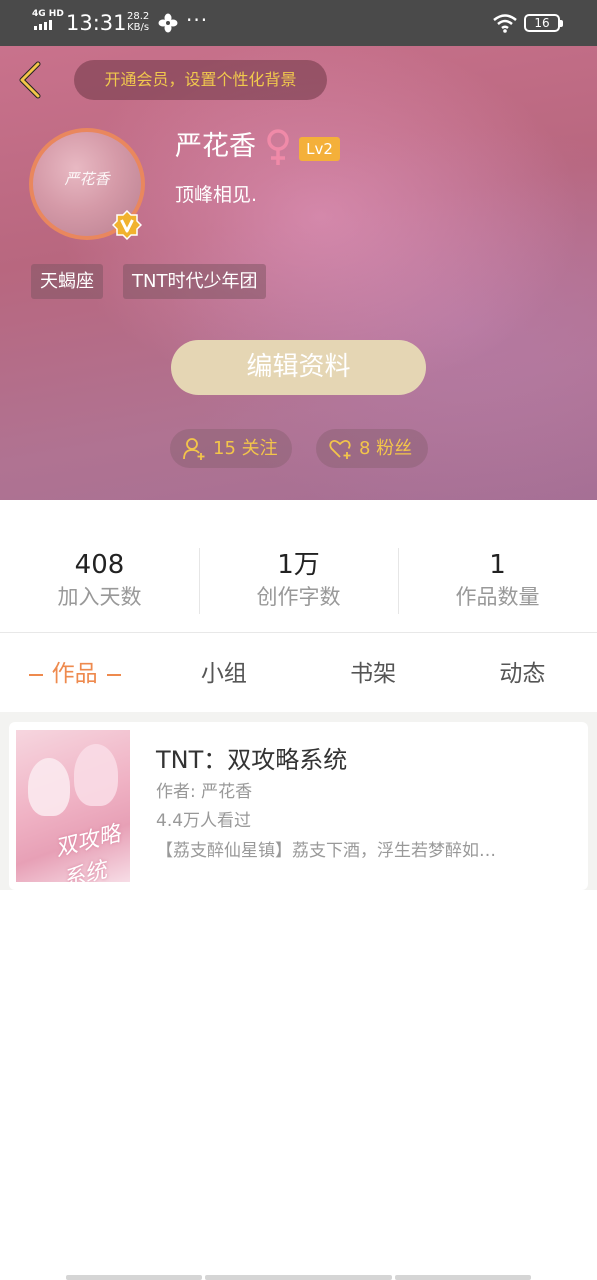  Describe the element at coordinates (204, 821) in the screenshot. I see `work-views: 4.4万人看过` at that location.